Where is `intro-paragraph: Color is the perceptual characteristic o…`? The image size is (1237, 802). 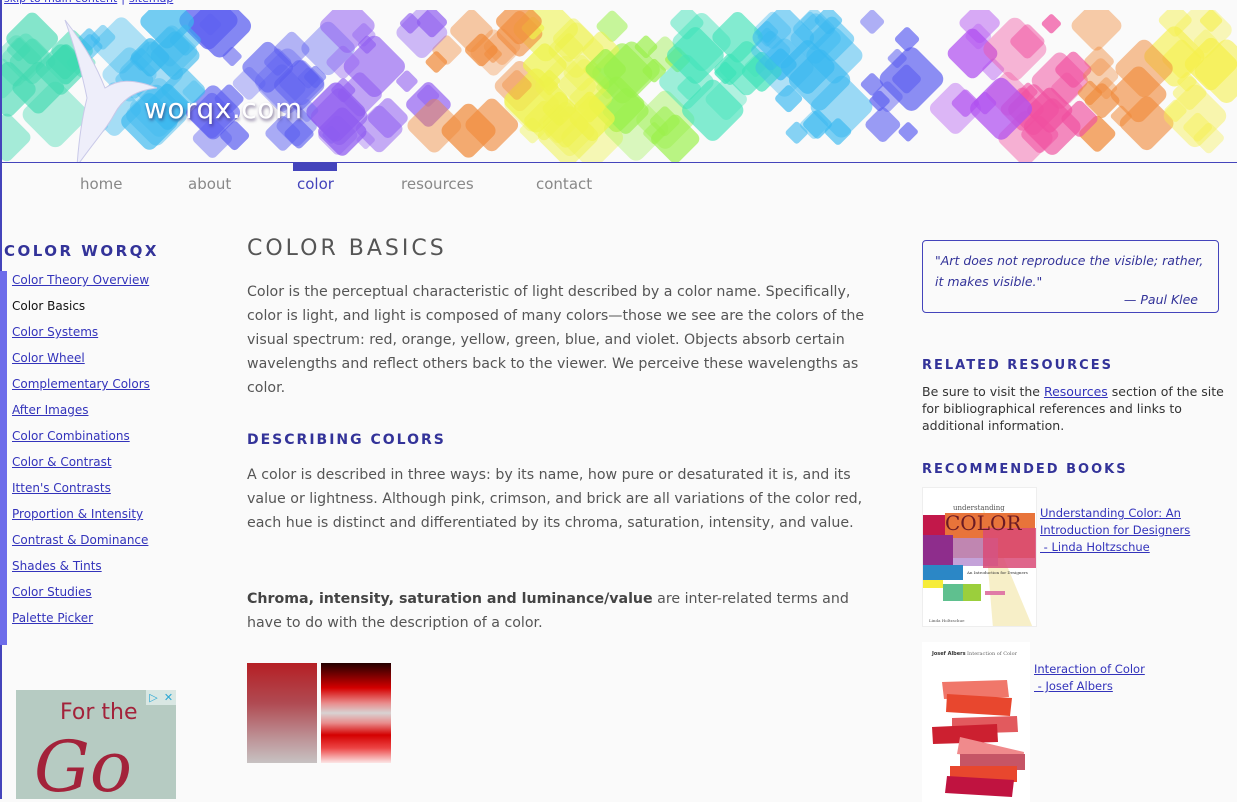
intro-paragraph: Color is the perceptual characteristic o… is located at coordinates (556, 340).